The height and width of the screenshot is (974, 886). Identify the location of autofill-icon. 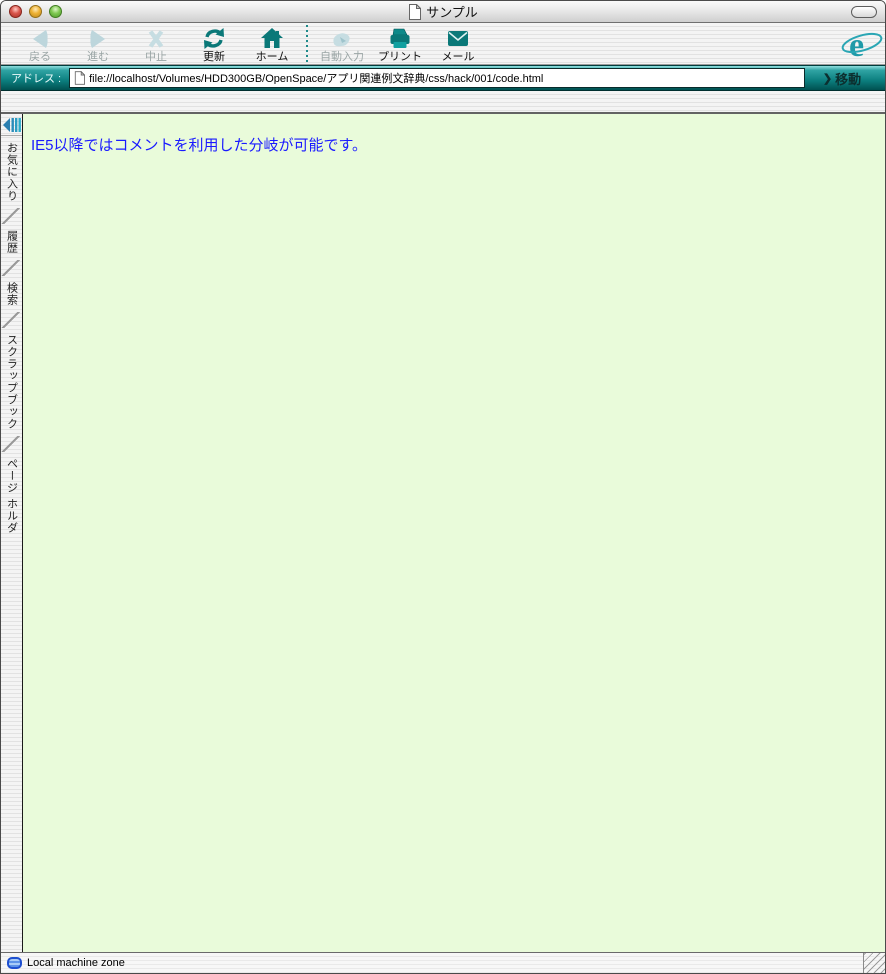
(342, 38).